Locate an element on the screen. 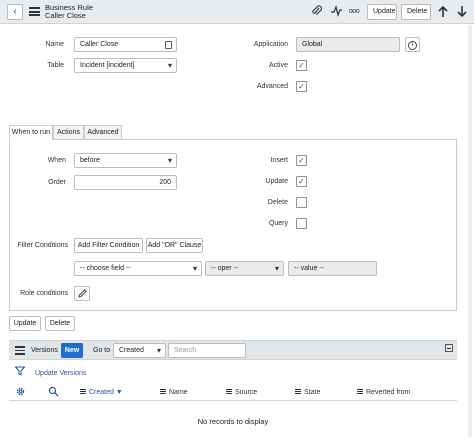 Image resolution: width=474 pixels, height=440 pixels. more-icon: ooo is located at coordinates (354, 12).